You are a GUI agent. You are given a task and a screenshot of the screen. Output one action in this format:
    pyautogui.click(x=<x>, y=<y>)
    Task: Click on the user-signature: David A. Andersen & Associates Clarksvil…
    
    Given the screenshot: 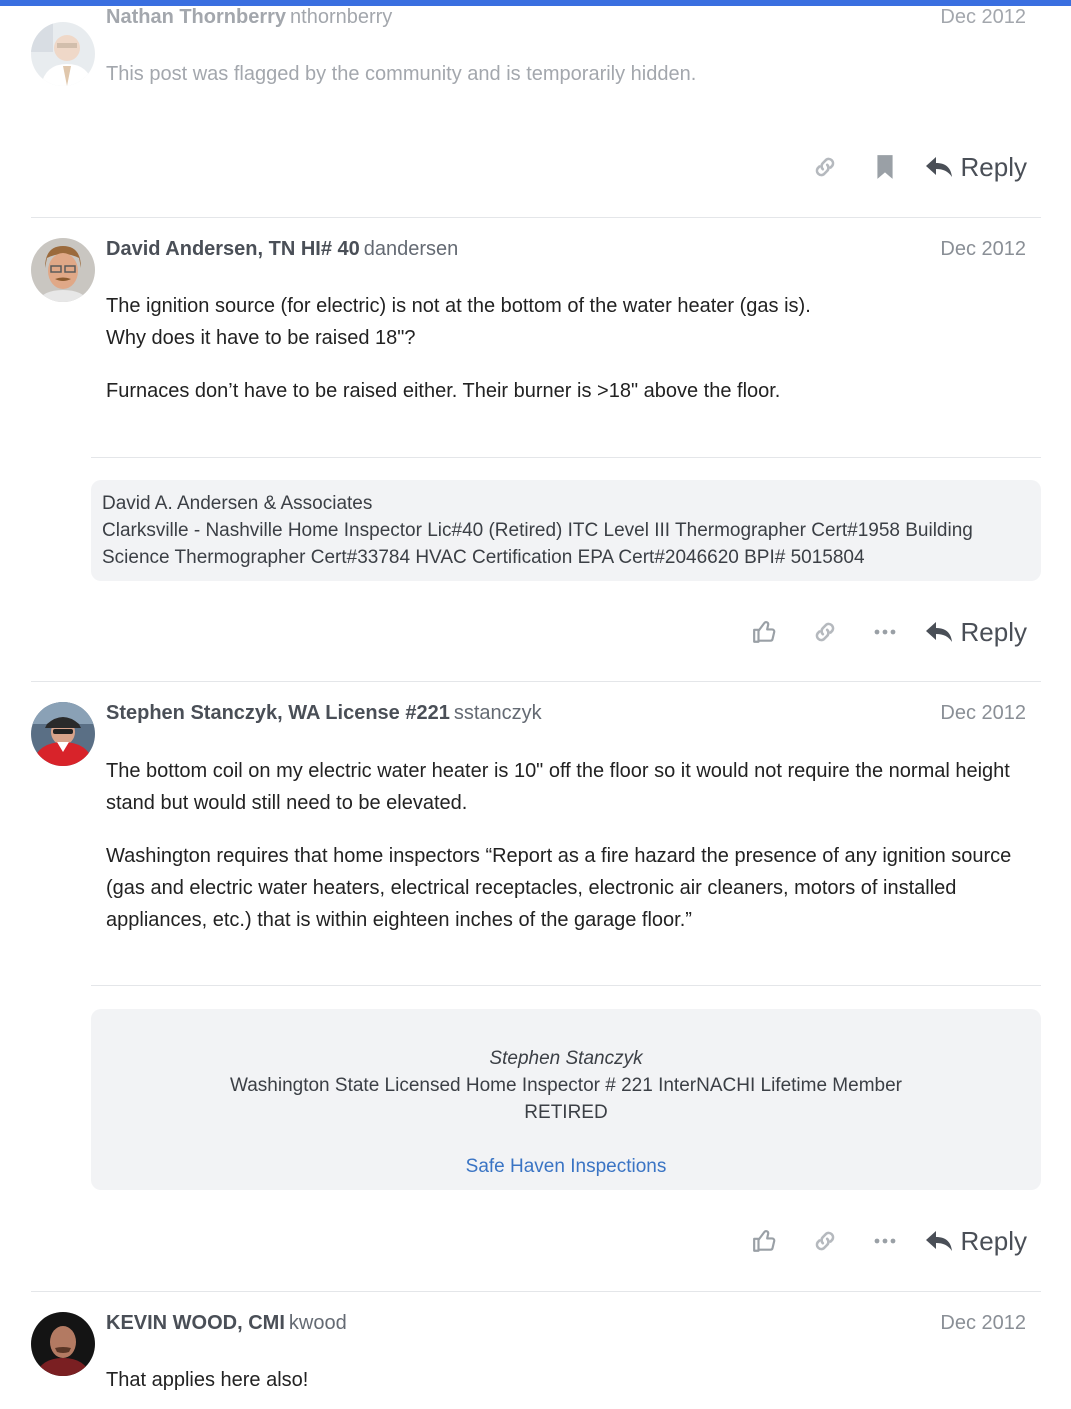 What is the action you would take?
    pyautogui.click(x=566, y=530)
    